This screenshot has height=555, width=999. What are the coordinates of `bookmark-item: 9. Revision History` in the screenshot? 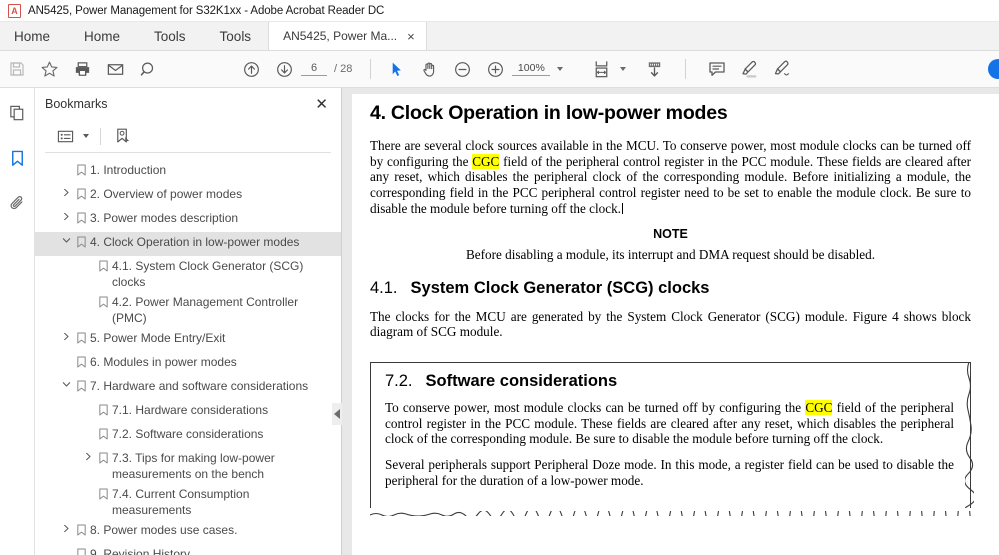 It's located at (188, 549).